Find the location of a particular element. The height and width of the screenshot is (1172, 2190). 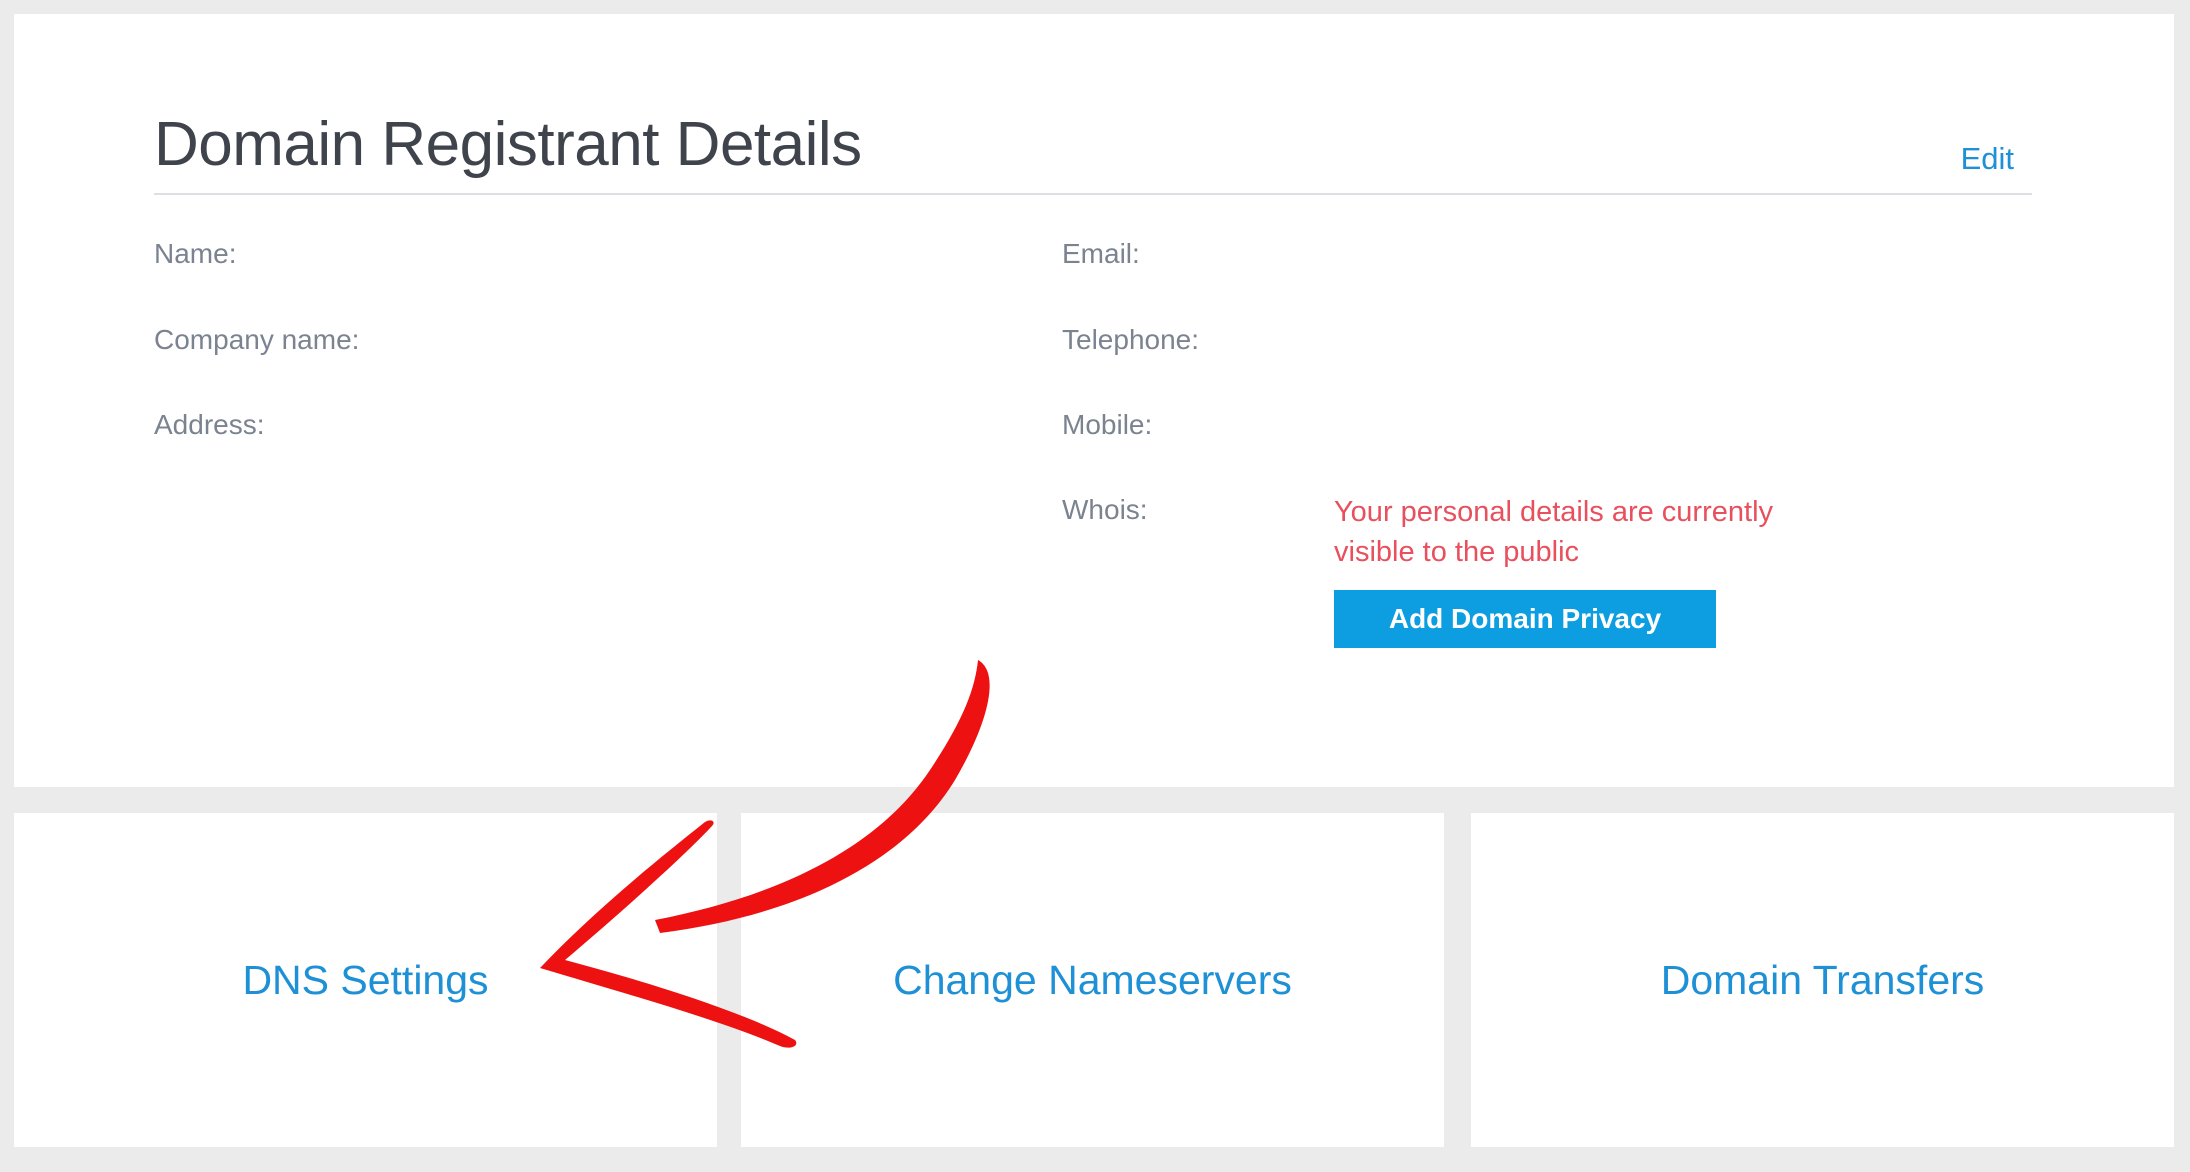

dns-settings-link: DNS Settings is located at coordinates (365, 980).